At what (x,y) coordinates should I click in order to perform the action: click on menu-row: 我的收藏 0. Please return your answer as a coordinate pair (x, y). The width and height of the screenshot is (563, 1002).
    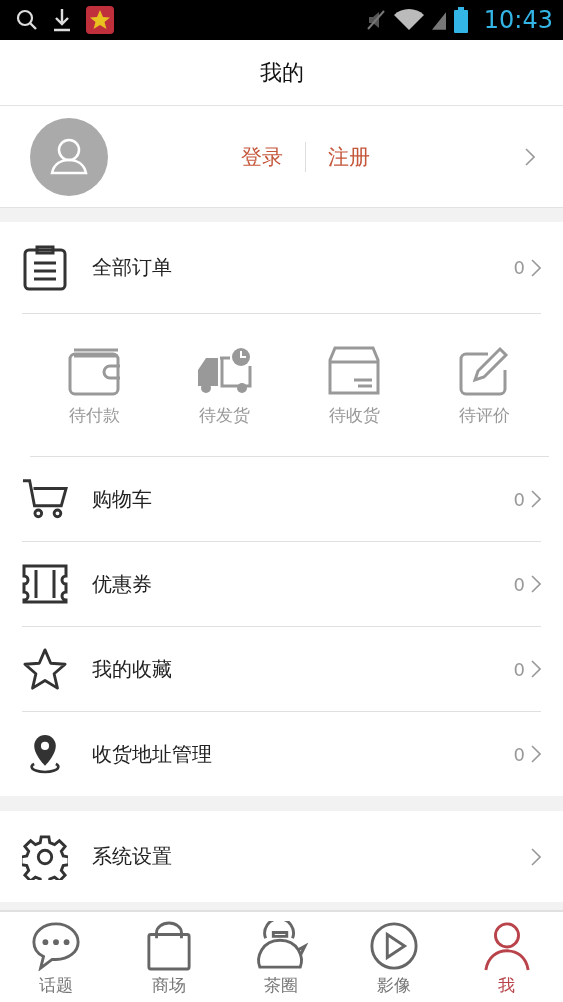
    Looking at the image, I should click on (281, 669).